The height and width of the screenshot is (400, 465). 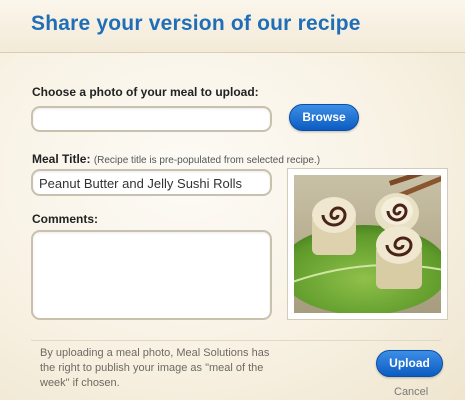 What do you see at coordinates (151, 119) in the screenshot?
I see `file-path-input` at bounding box center [151, 119].